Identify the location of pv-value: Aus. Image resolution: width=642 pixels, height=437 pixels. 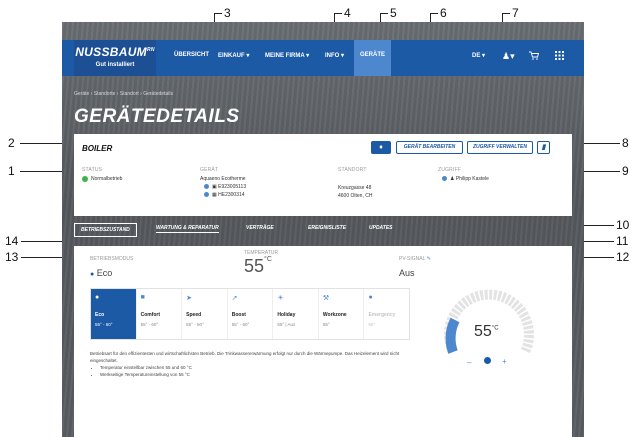
(407, 273).